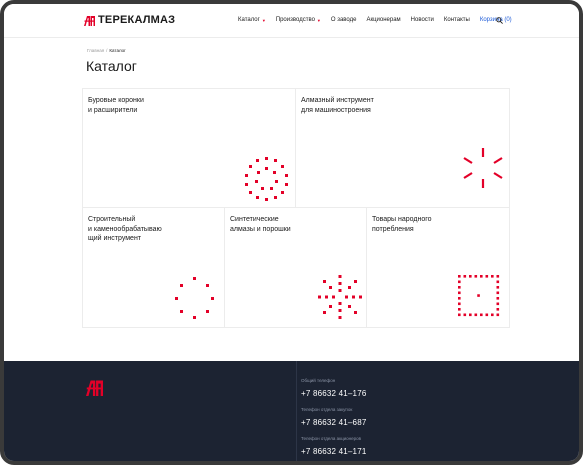 The image size is (583, 465). I want to click on catalog-card-title: Синтетические алмазы и порошки, so click(260, 224).